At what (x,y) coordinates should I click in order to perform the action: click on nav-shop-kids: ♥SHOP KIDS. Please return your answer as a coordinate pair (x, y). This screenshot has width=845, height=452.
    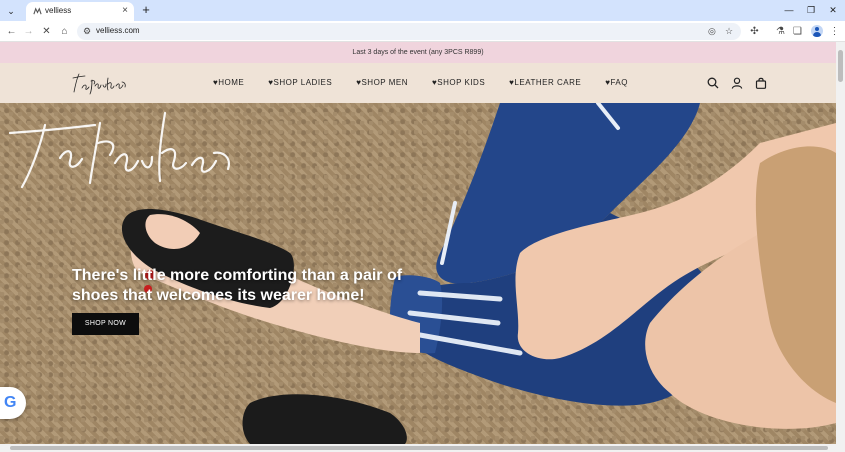
    Looking at the image, I should click on (458, 82).